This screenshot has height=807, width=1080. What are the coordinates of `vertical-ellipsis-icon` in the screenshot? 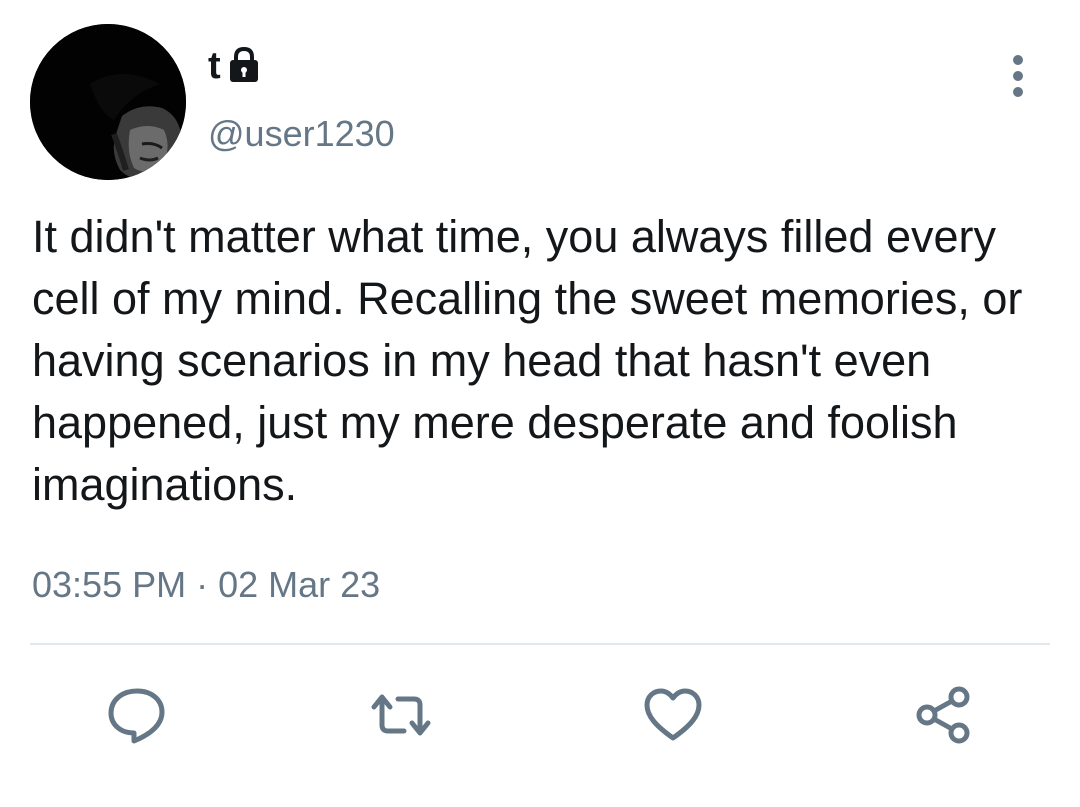 It's located at (1018, 76).